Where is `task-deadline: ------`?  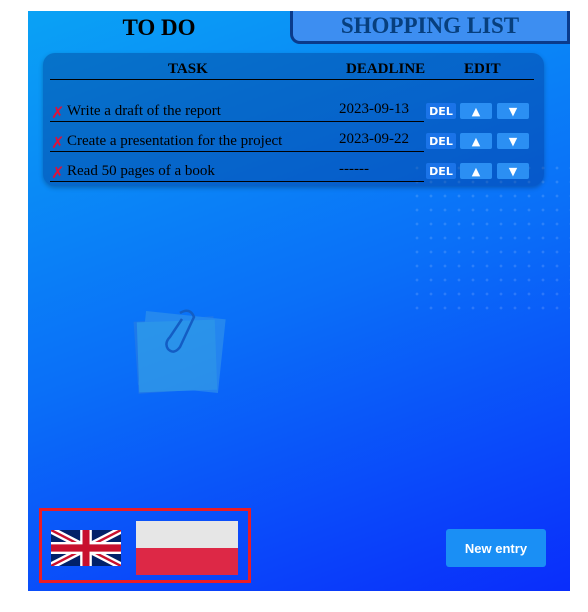
task-deadline: ------ is located at coordinates (354, 169).